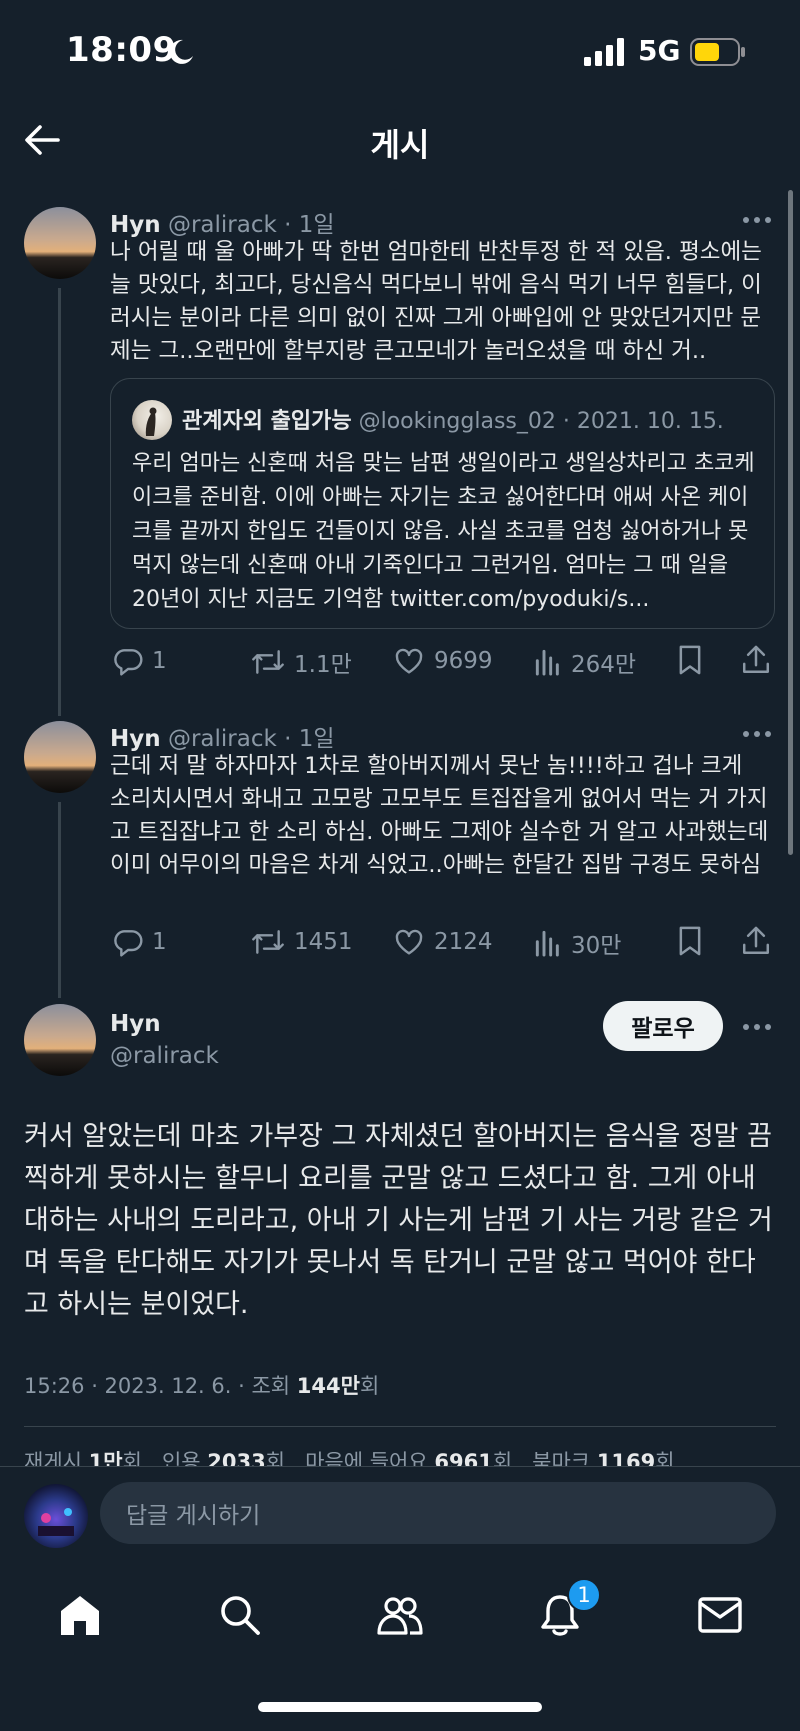 Image resolution: width=800 pixels, height=1731 pixels. I want to click on tab-communities, so click(400, 1615).